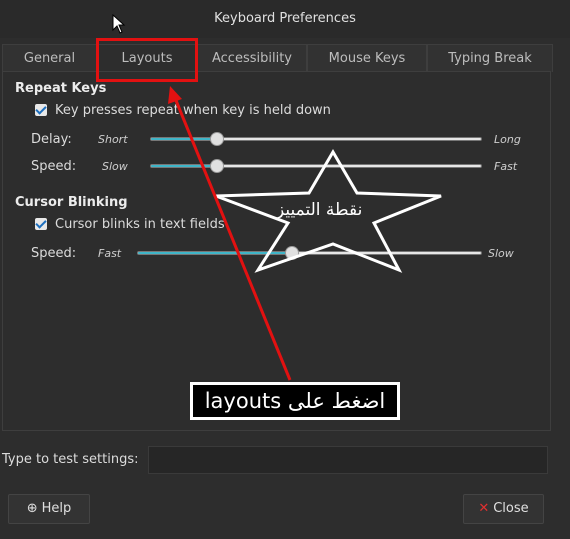  I want to click on annotation-arrow-head, so click(175, 95).